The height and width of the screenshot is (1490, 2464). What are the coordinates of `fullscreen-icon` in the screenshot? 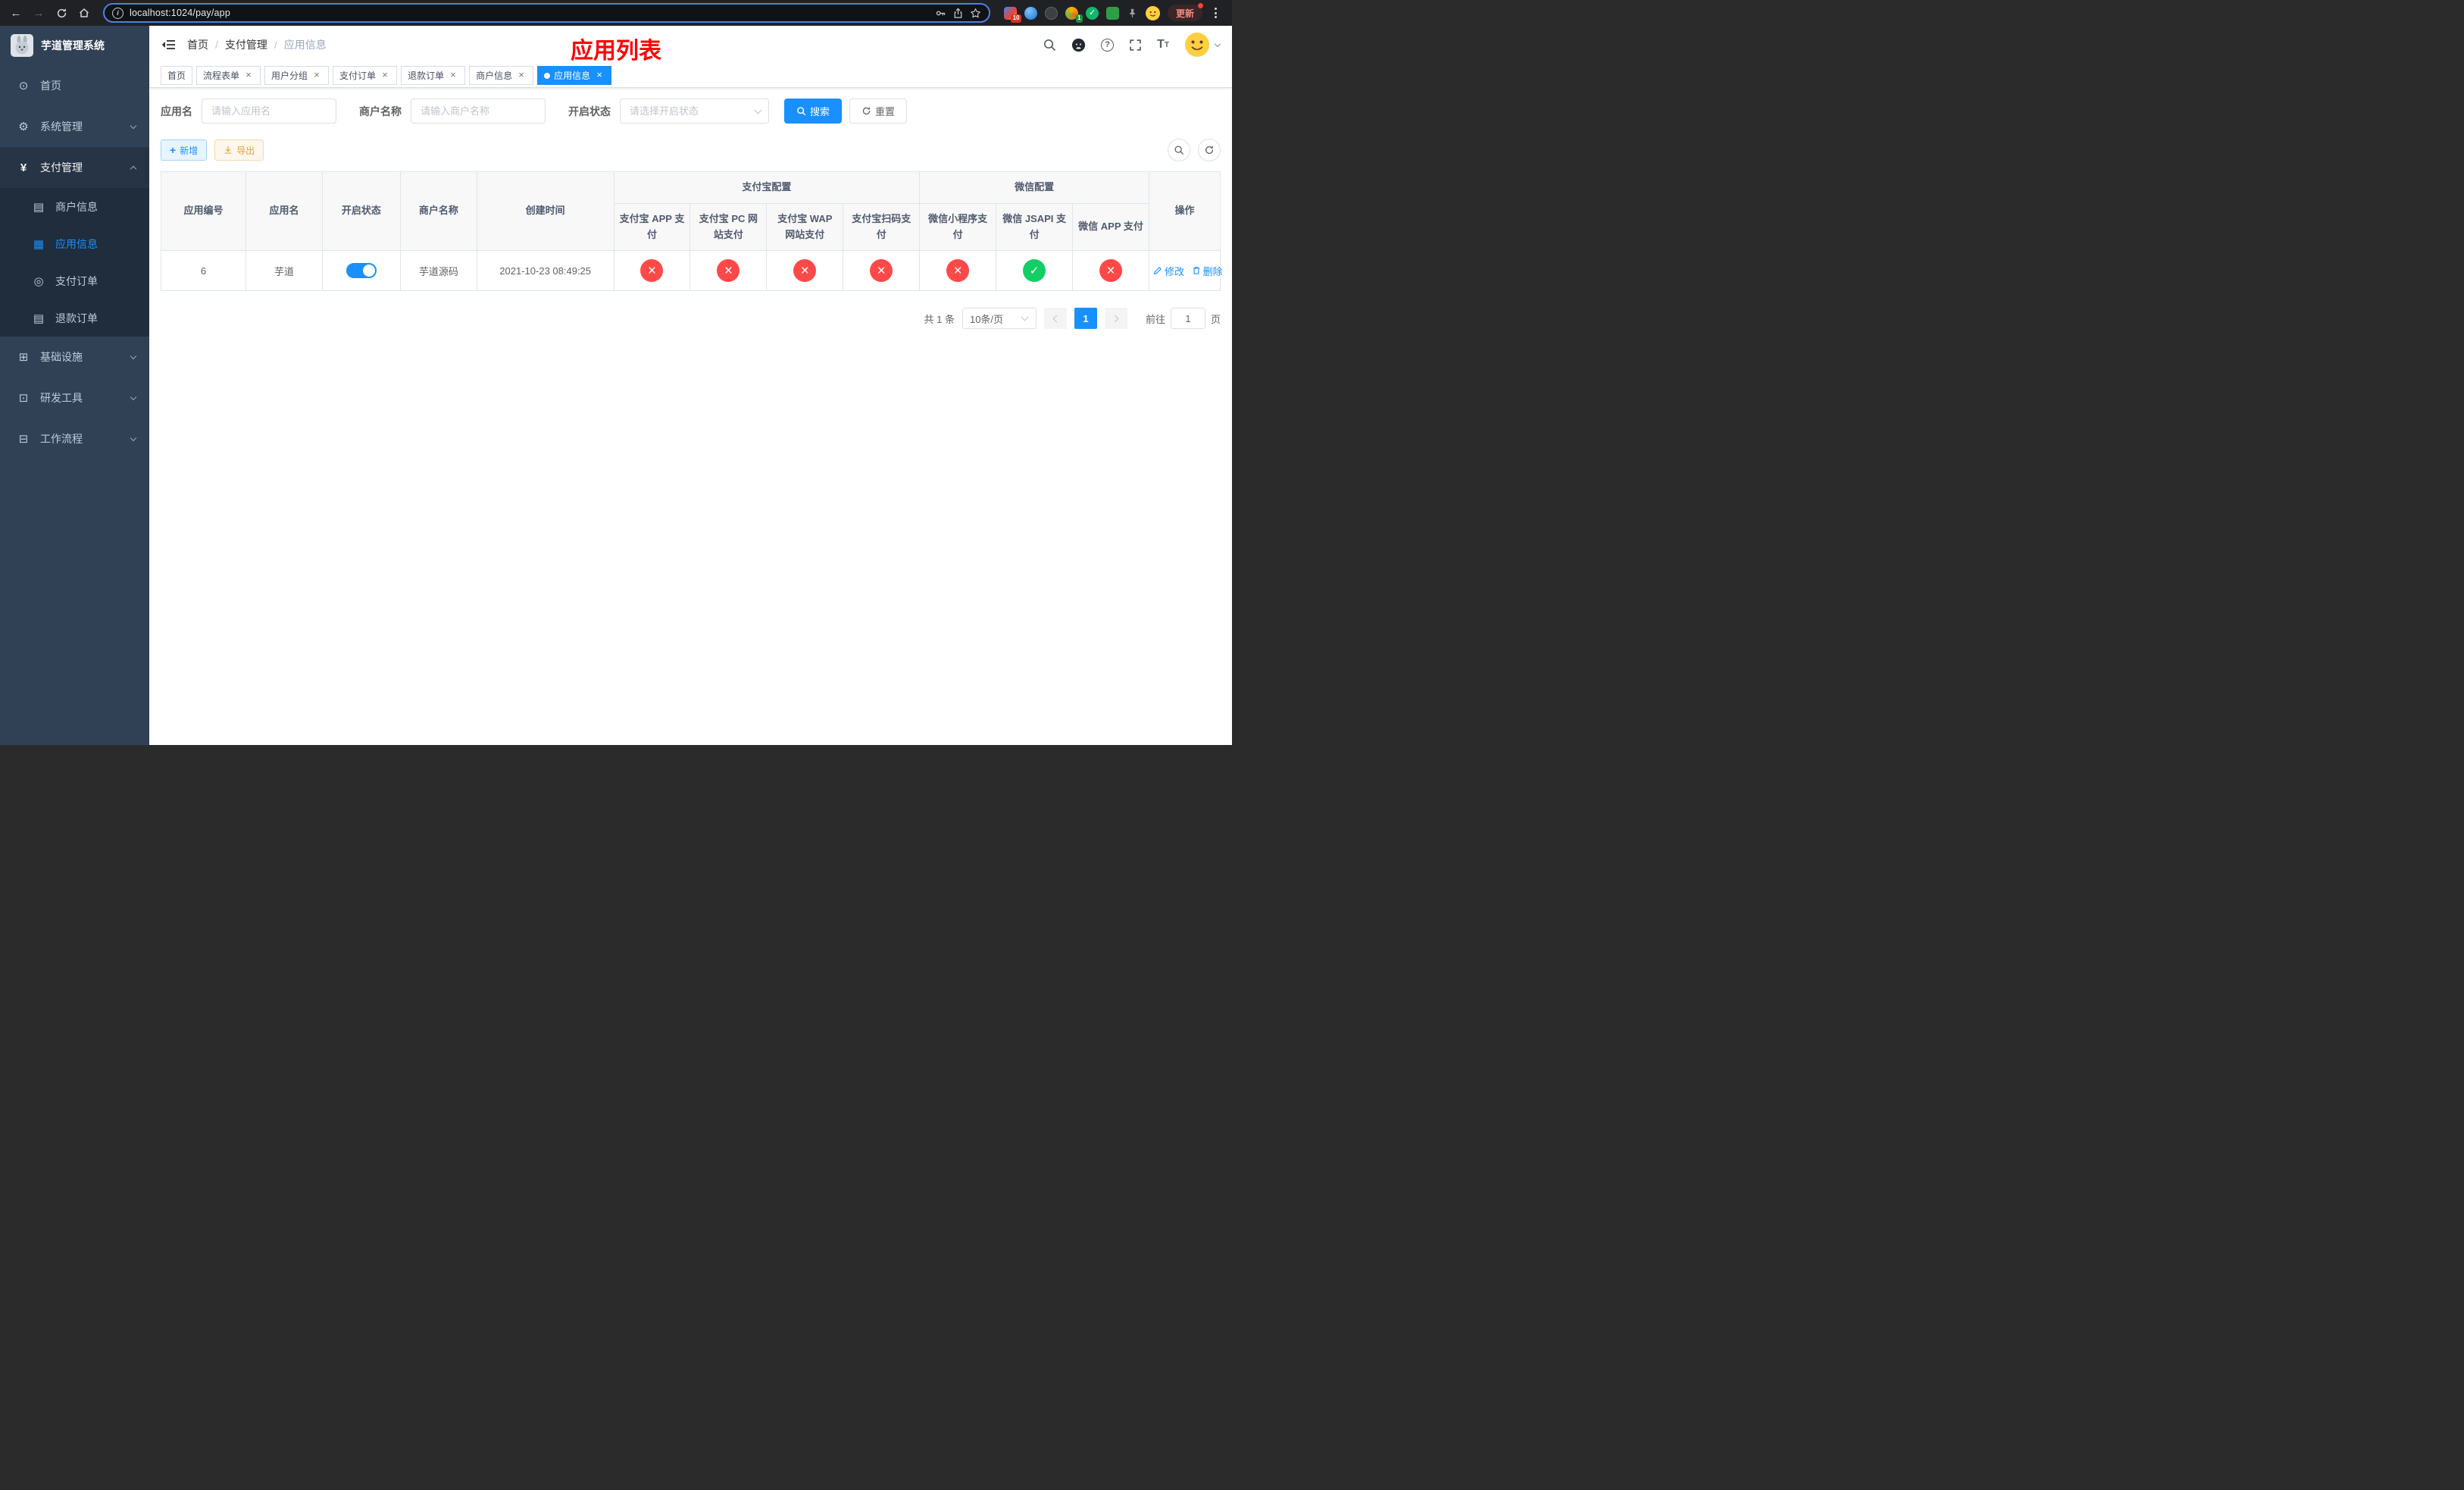 It's located at (1135, 45).